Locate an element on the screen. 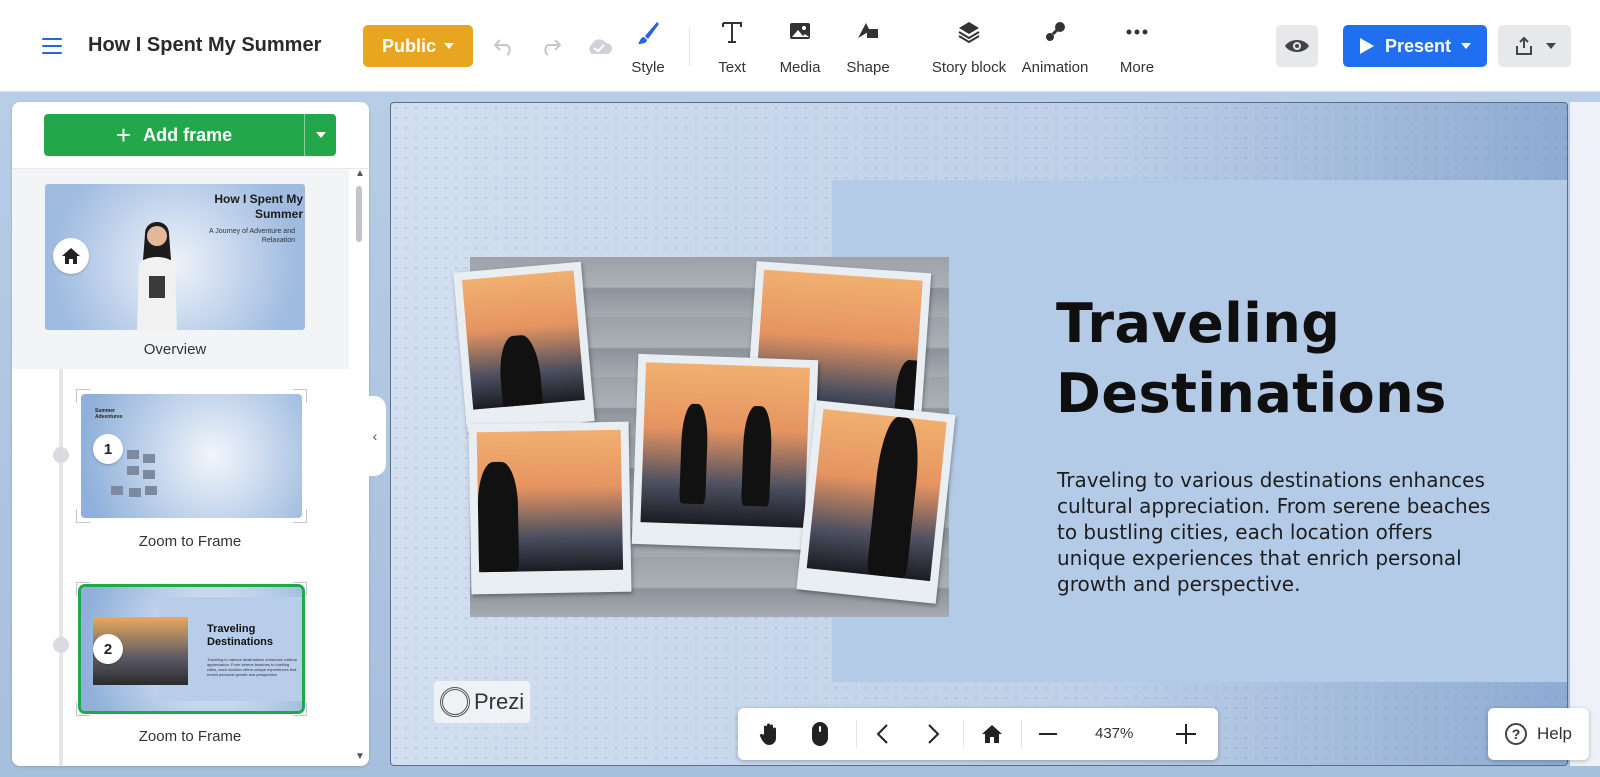  hand-pan-icon is located at coordinates (770, 734).